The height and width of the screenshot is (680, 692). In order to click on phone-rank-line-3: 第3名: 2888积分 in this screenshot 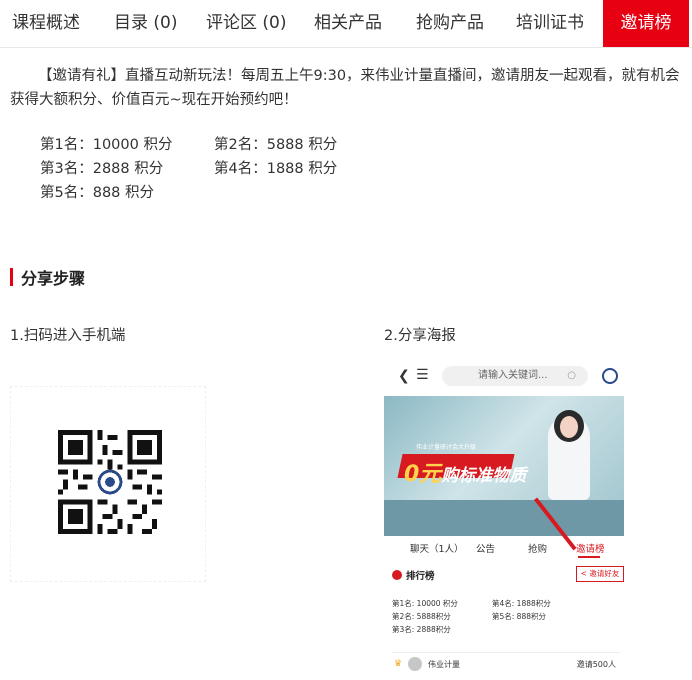, I will do `click(421, 629)`.